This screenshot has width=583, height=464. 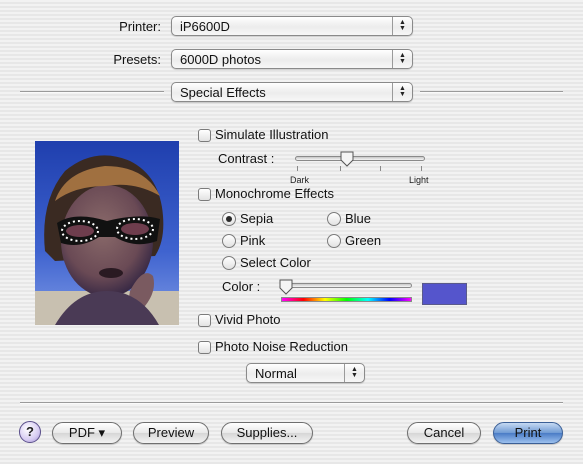 I want to click on presets-popup: 6000D photos ▲ ▼, so click(x=292, y=59).